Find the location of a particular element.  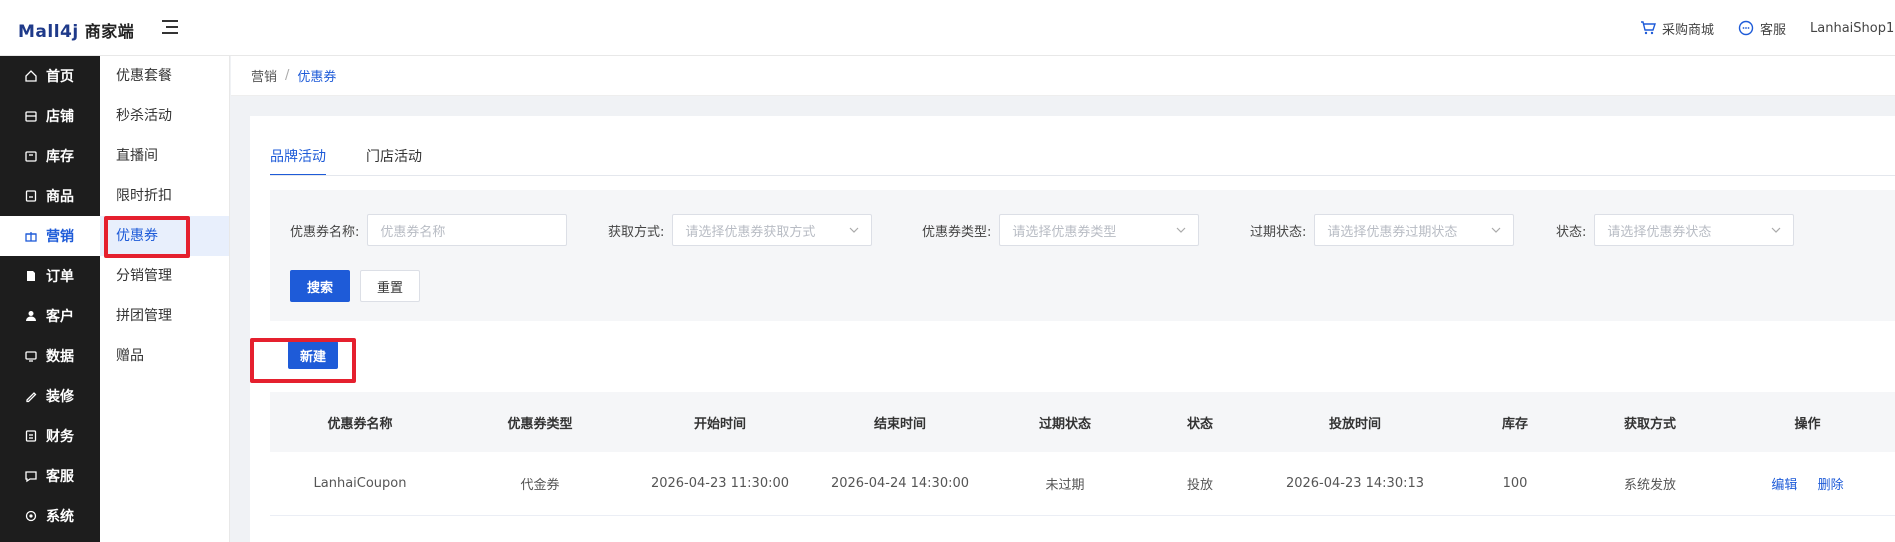

cell-actions: 编辑 删除 is located at coordinates (1807, 483).